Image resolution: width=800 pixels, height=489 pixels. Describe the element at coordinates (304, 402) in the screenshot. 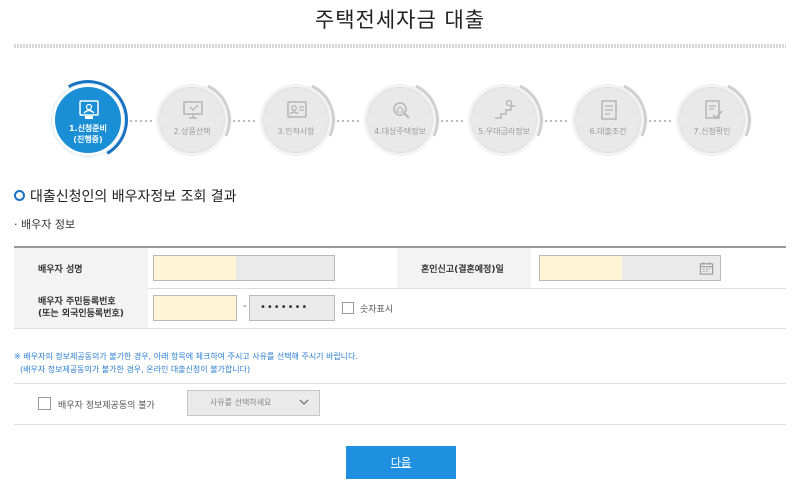

I see `chevron-down-icon` at that location.